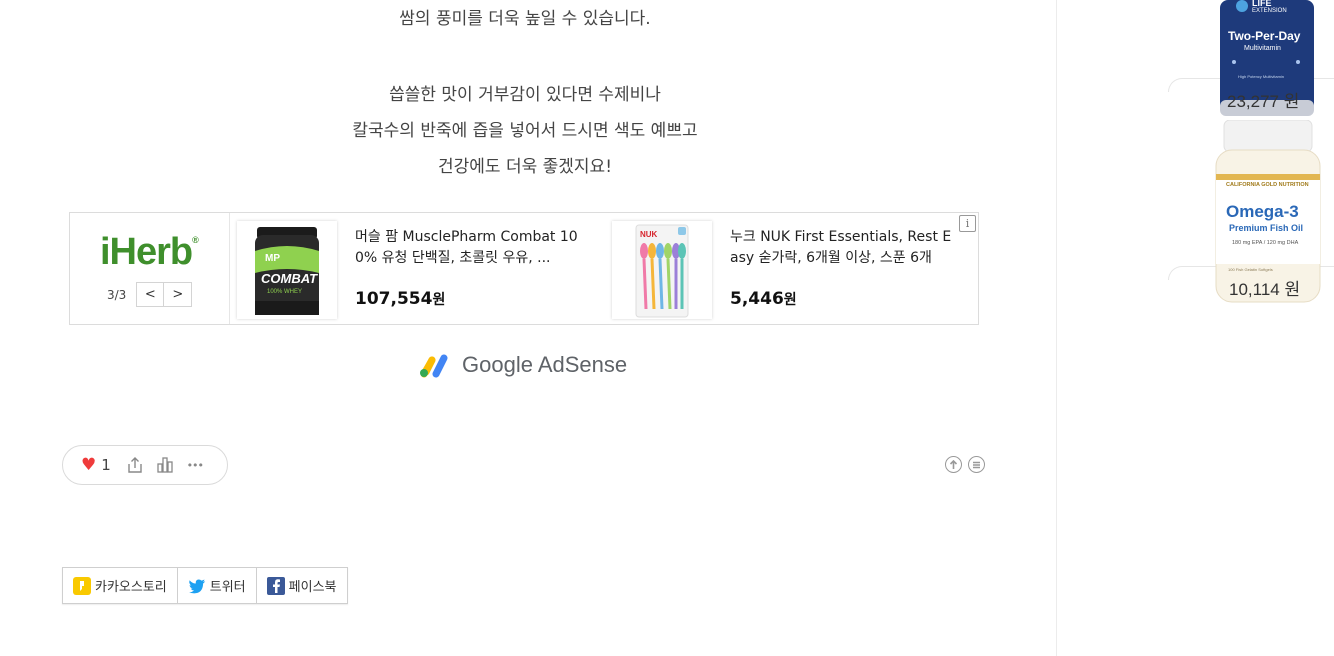 Image resolution: width=1334 pixels, height=656 pixels. I want to click on sidebar-product-price: 10,114 원, so click(1264, 287).